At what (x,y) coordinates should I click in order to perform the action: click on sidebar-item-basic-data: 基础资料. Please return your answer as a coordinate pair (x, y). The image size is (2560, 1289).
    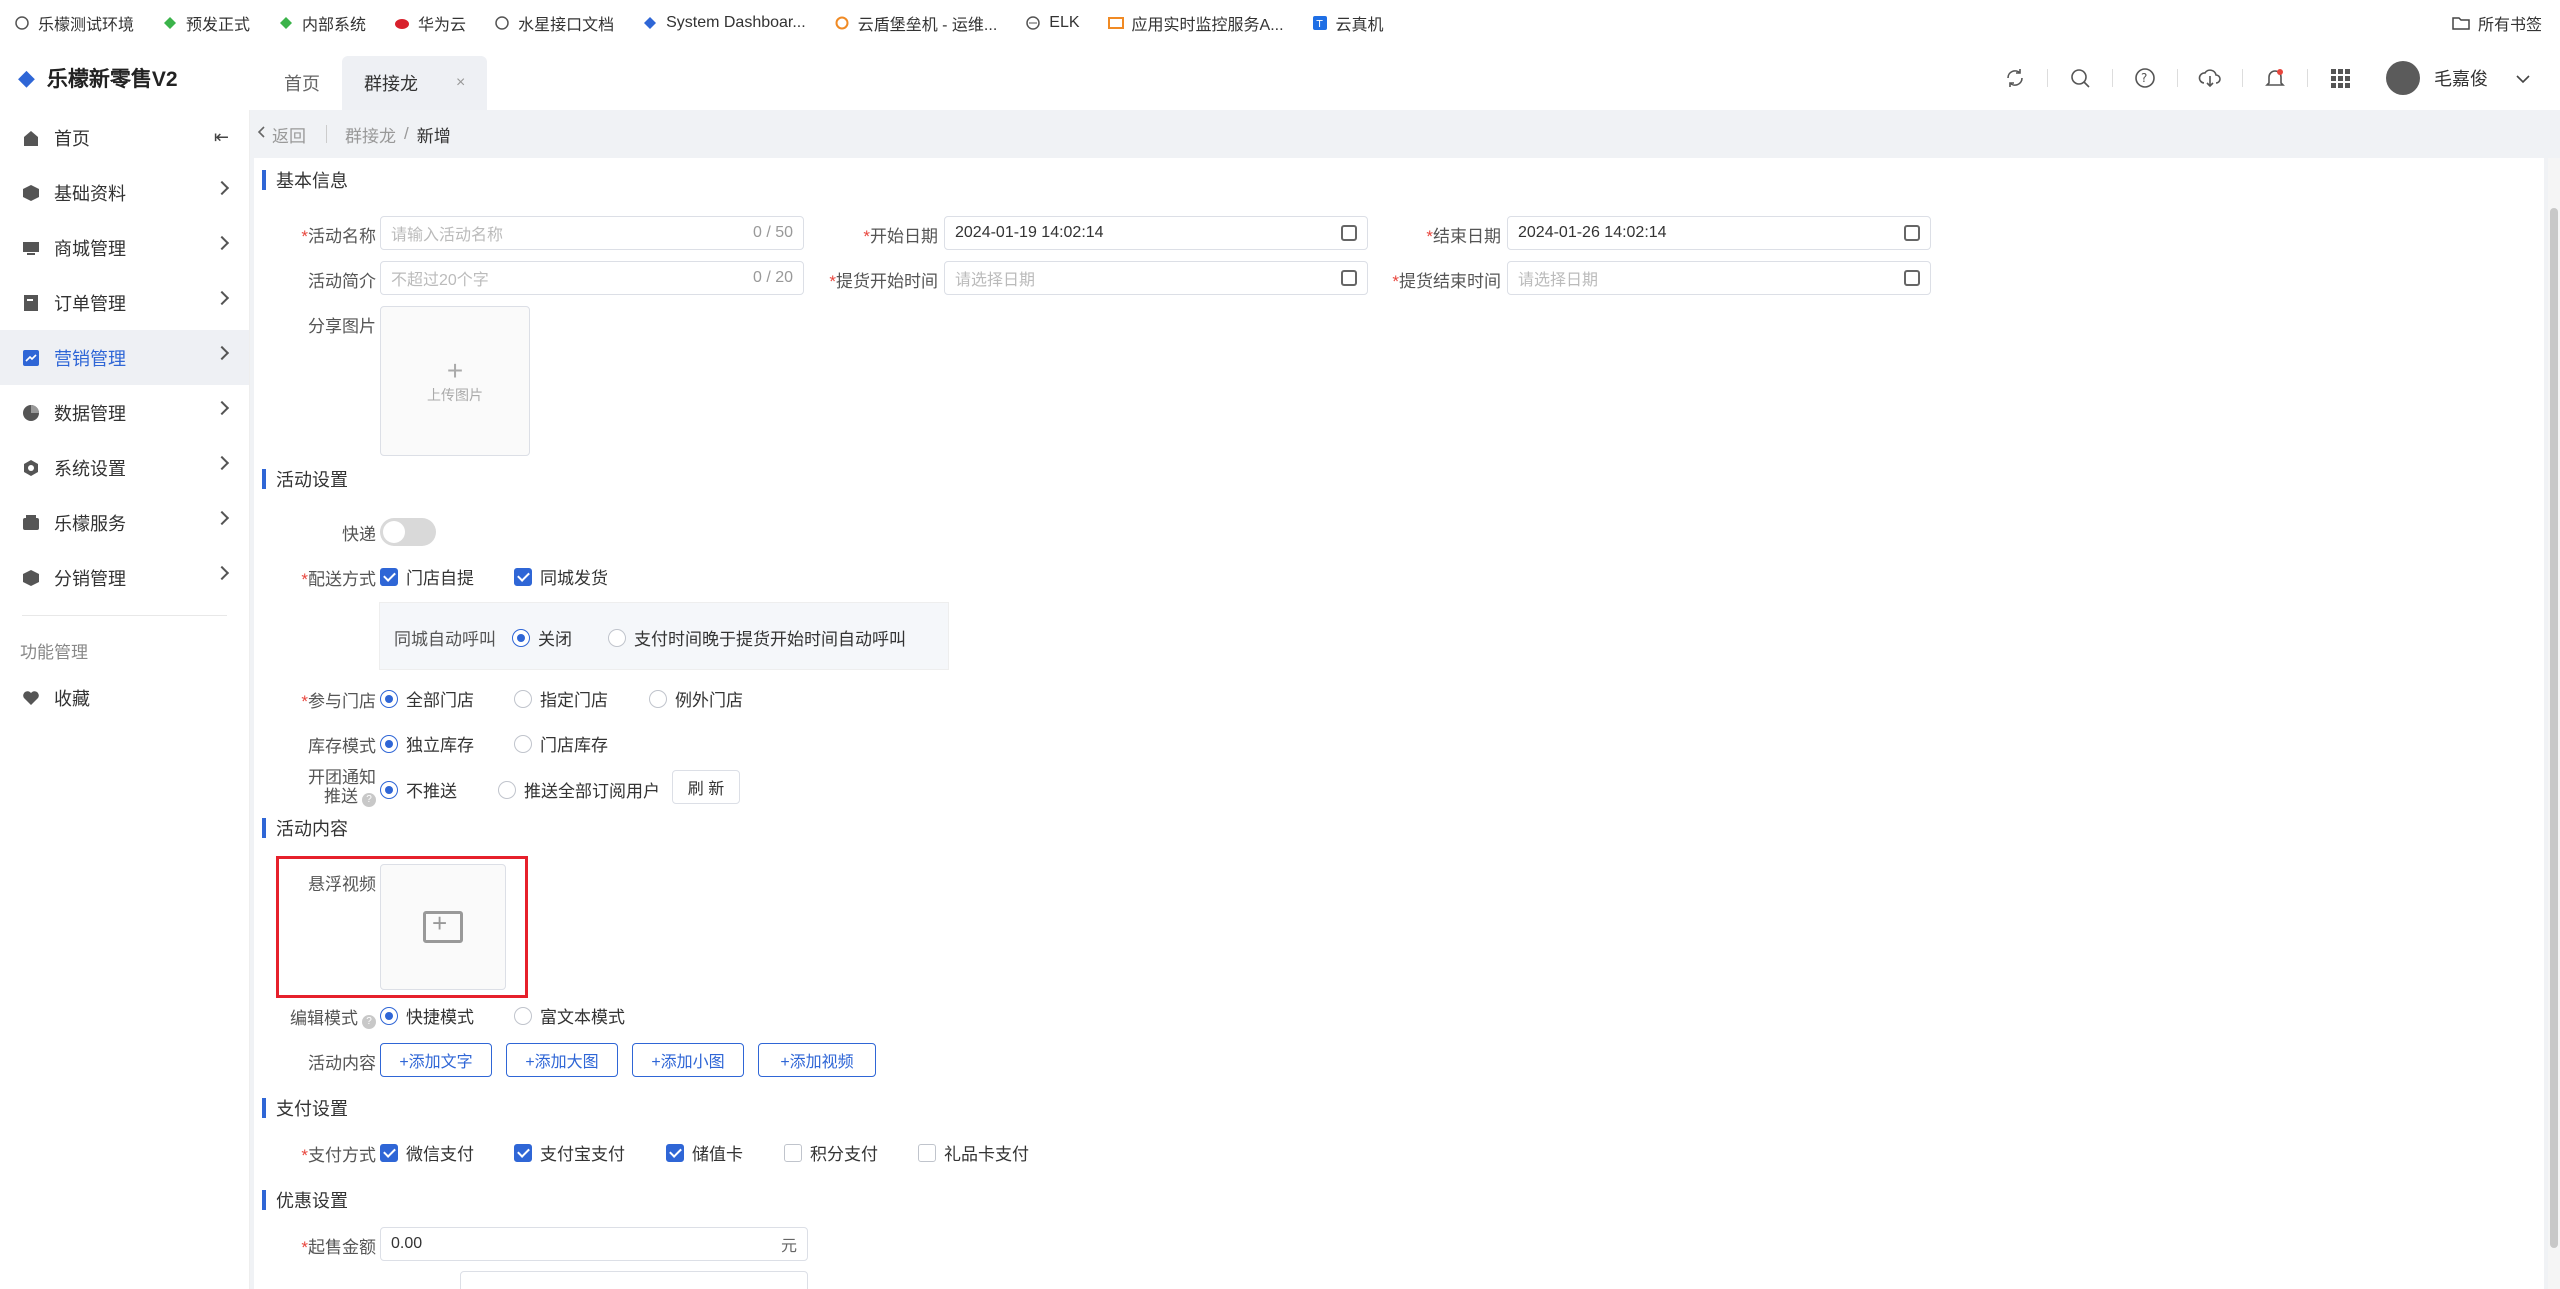
    Looking at the image, I should click on (124, 192).